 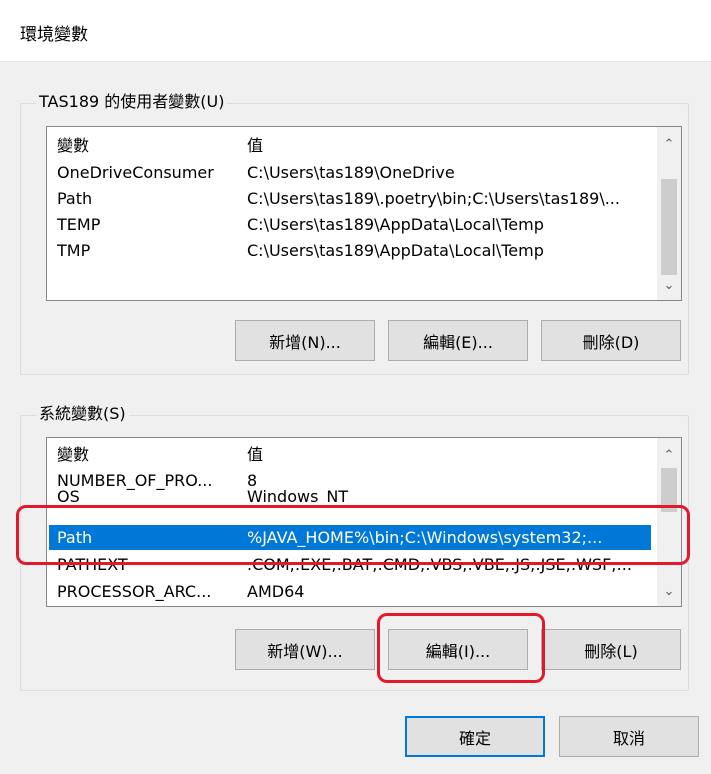 What do you see at coordinates (276, 591) in the screenshot?
I see `variable-value: AMD64` at bounding box center [276, 591].